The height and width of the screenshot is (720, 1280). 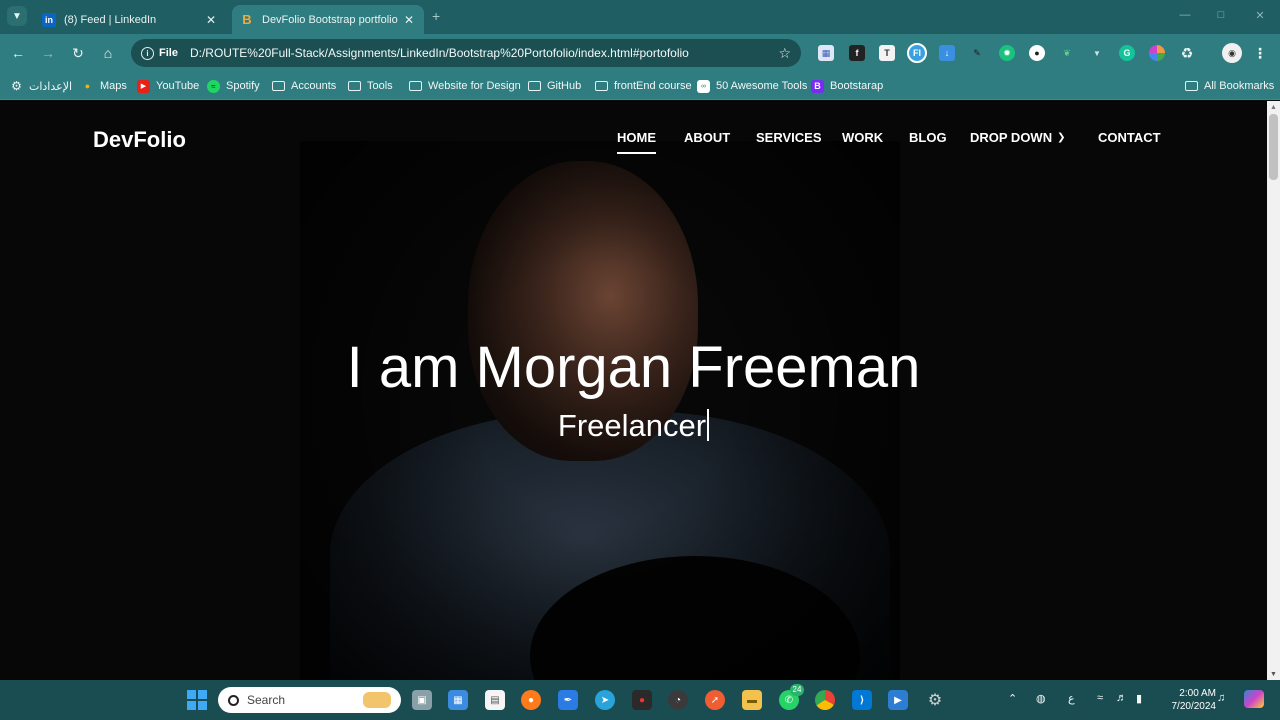 I want to click on bookmark-settings: ⚙ الإعدادات, so click(x=41, y=86).